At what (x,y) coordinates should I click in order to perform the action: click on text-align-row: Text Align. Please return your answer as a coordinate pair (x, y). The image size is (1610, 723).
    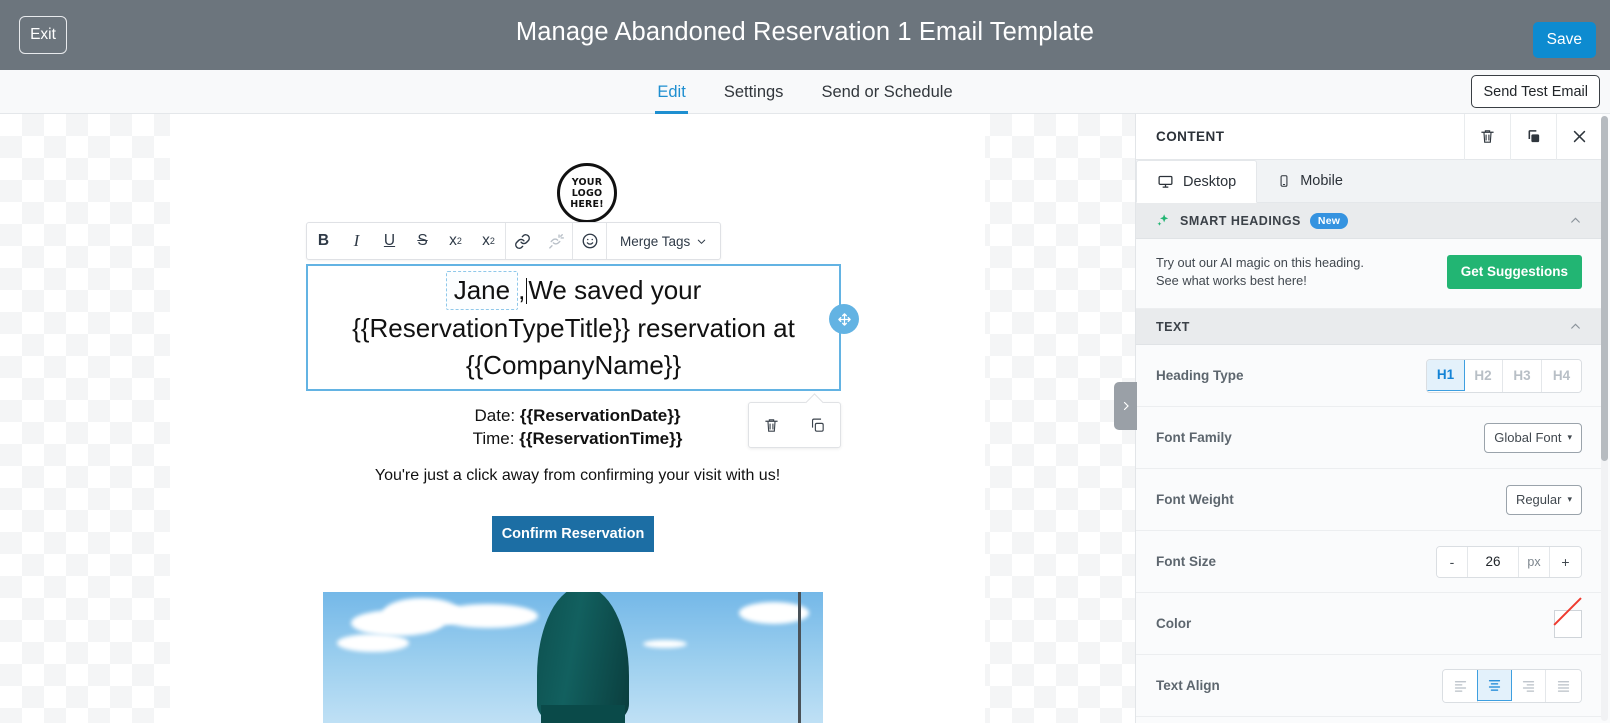
    Looking at the image, I should click on (1369, 686).